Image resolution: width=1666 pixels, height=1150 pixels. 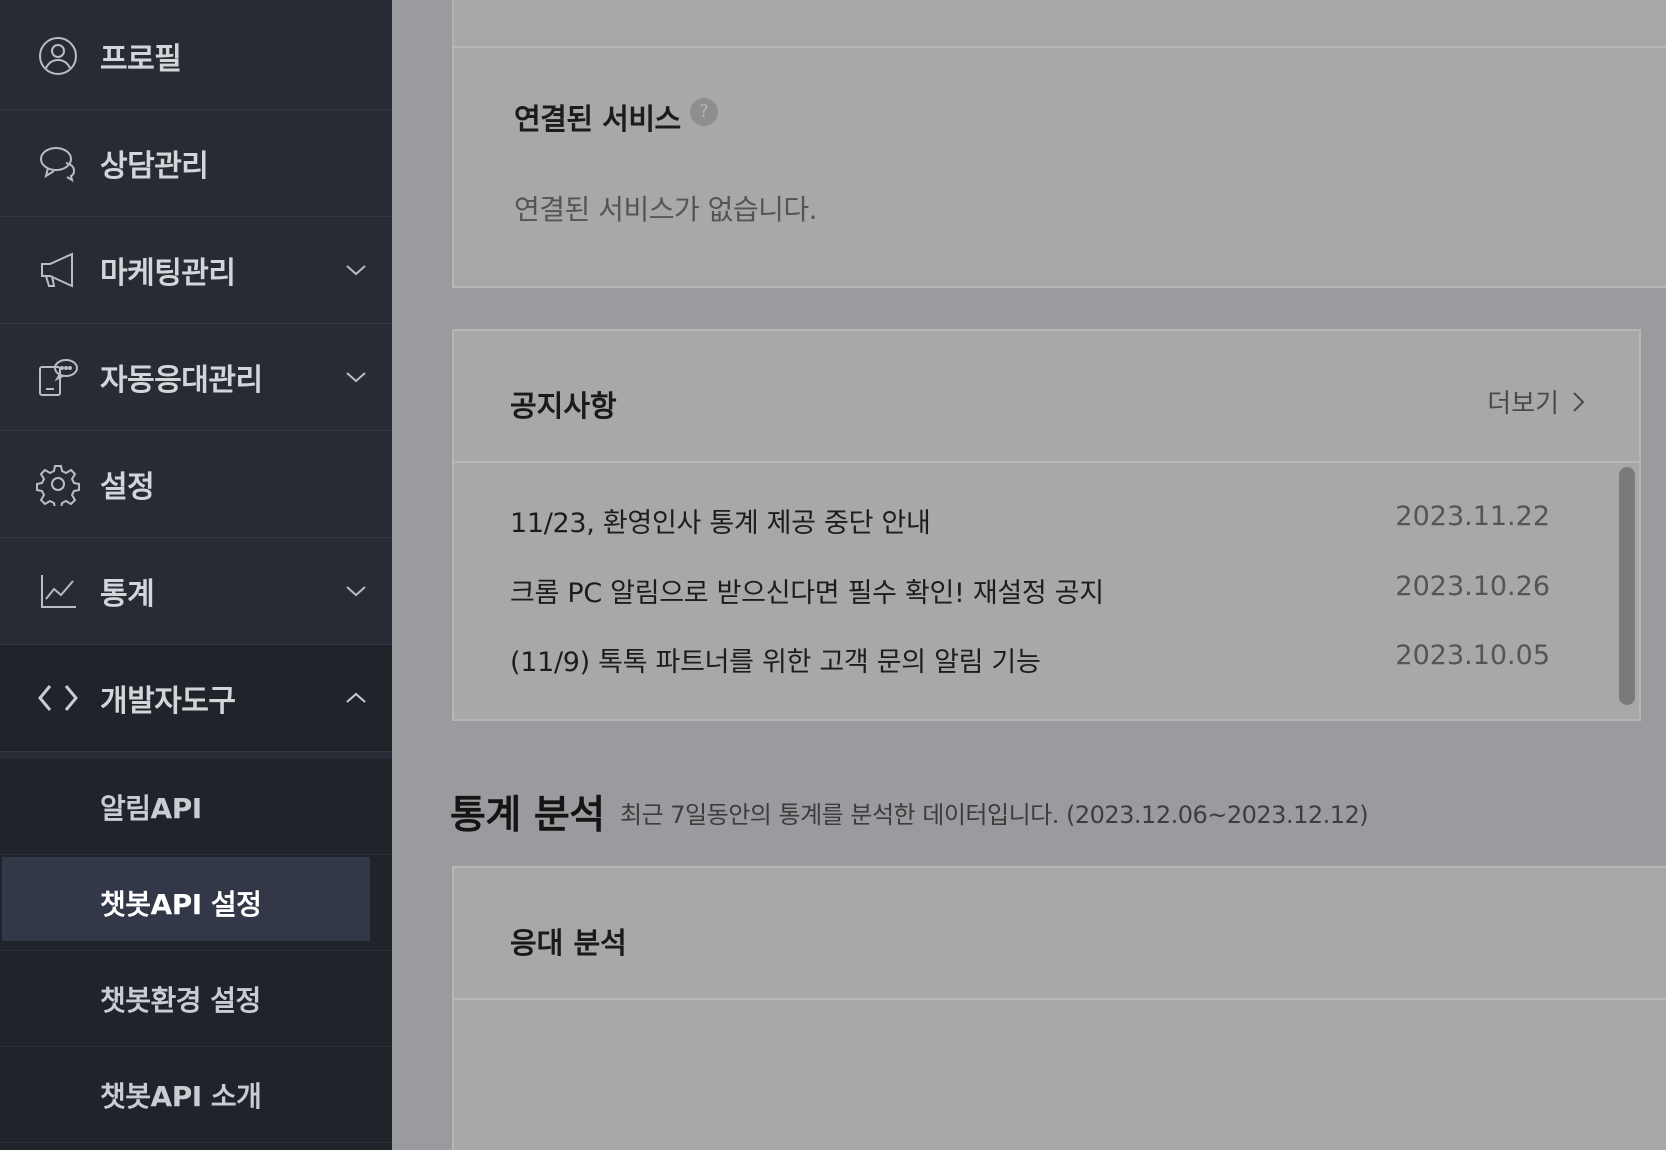 I want to click on more-link: 더보기, so click(x=1537, y=401).